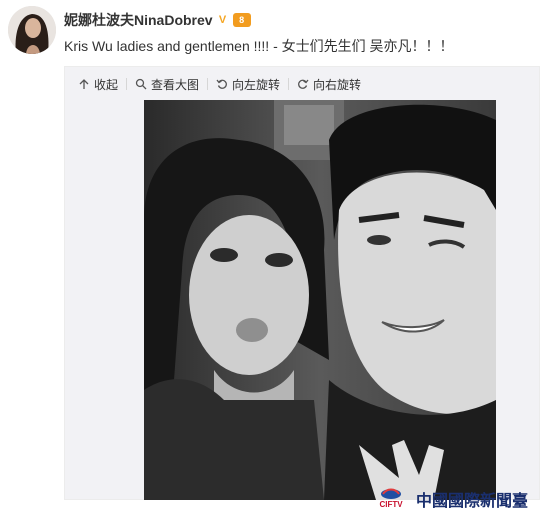  Describe the element at coordinates (138, 20) in the screenshot. I see `username-label: 妮娜杜波夫NinaDobrev` at that location.